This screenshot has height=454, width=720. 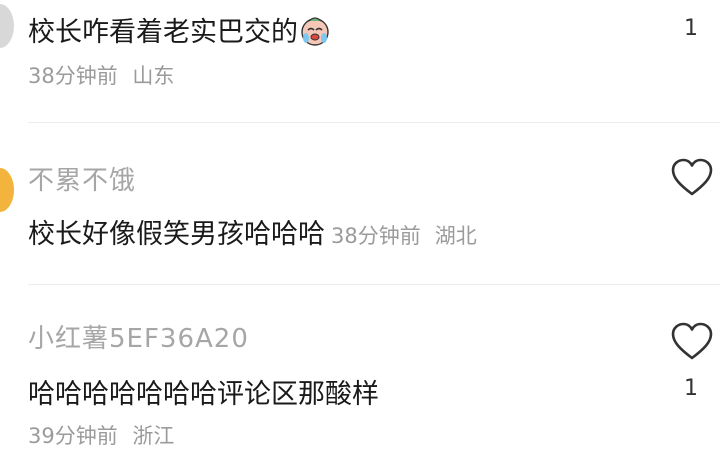 I want to click on username: 不累不饿, so click(x=82, y=178).